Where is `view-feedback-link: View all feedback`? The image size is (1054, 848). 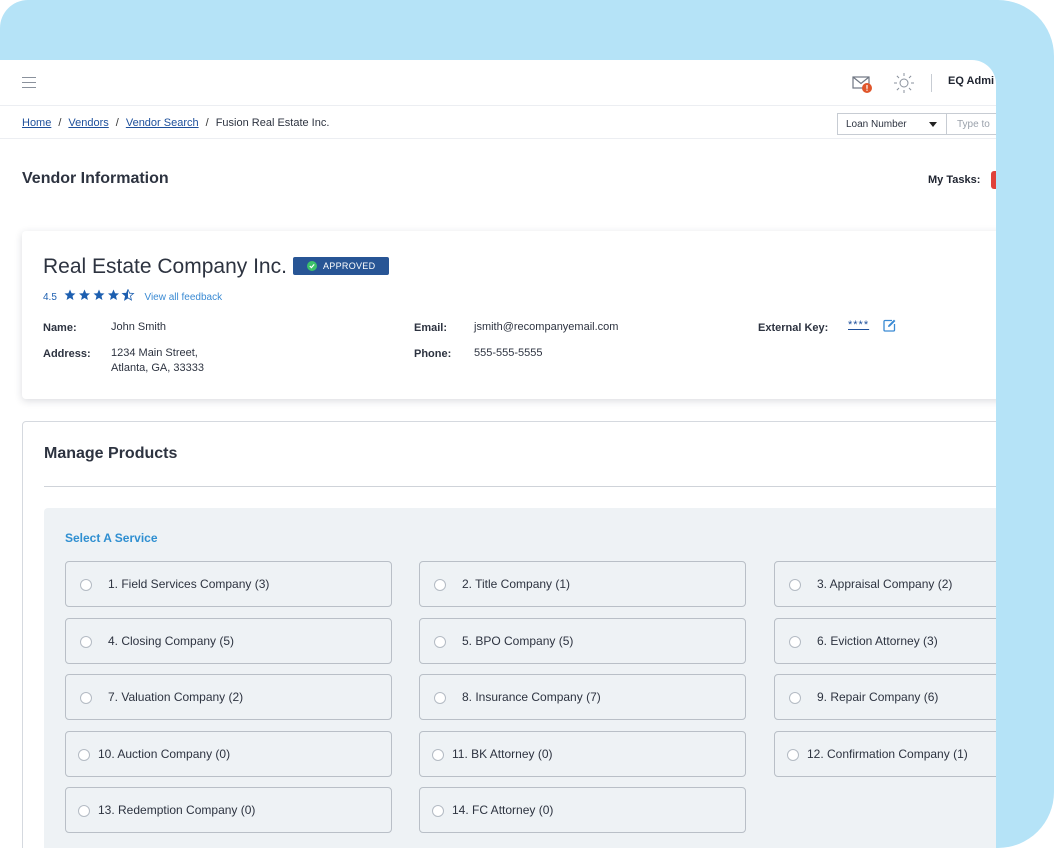 view-feedback-link: View all feedback is located at coordinates (183, 297).